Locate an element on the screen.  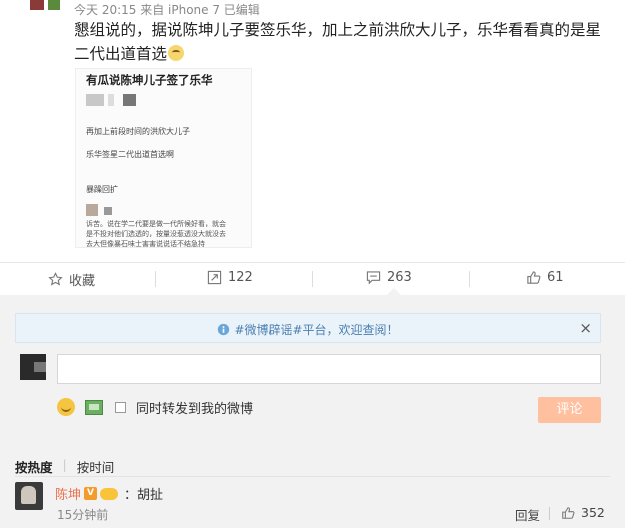
comment-icon is located at coordinates (373, 278).